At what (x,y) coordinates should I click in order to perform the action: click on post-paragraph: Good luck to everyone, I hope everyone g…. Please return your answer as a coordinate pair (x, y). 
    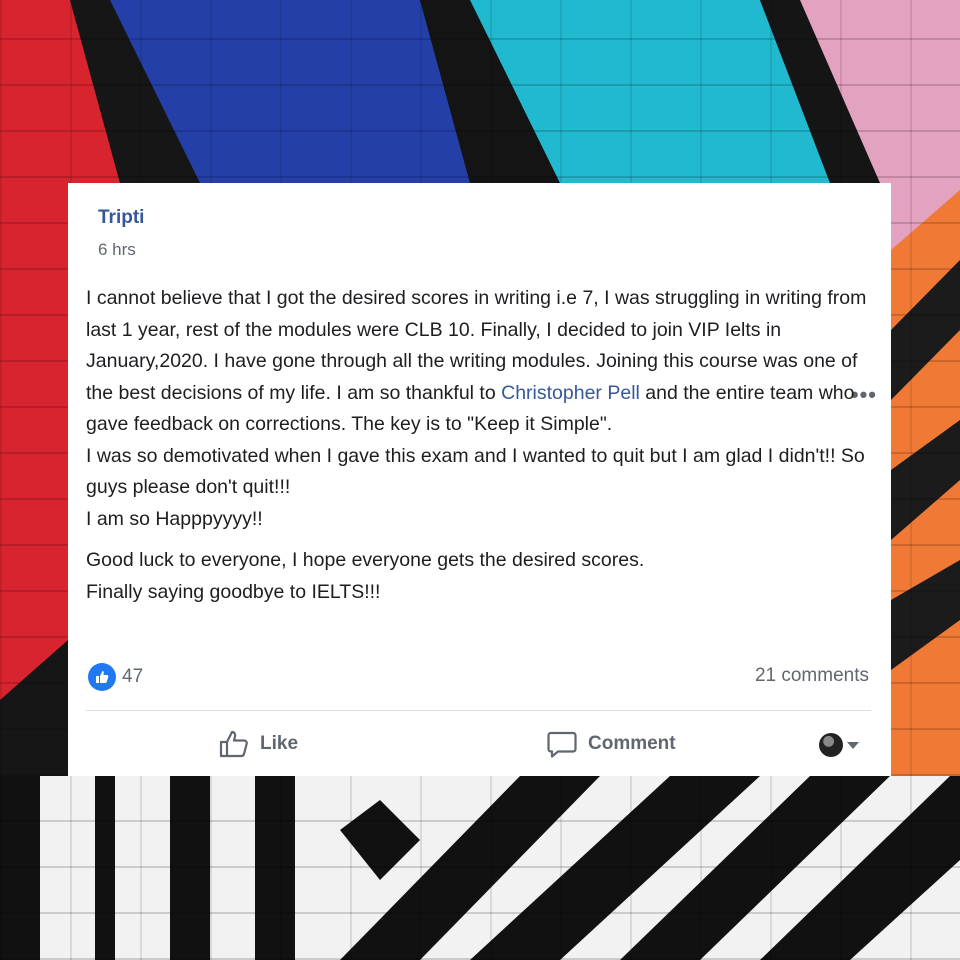
    Looking at the image, I should click on (365, 560).